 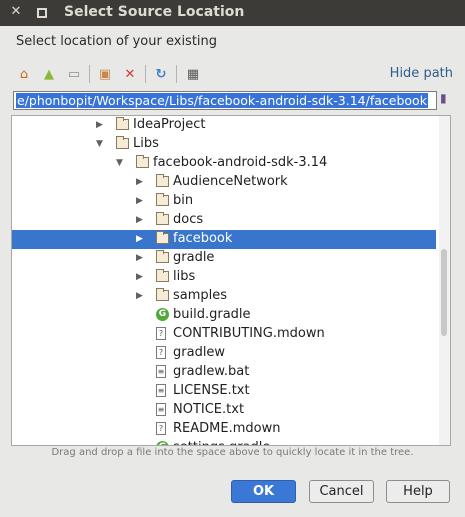 I want to click on tree-row-label: gradle, so click(x=194, y=257).